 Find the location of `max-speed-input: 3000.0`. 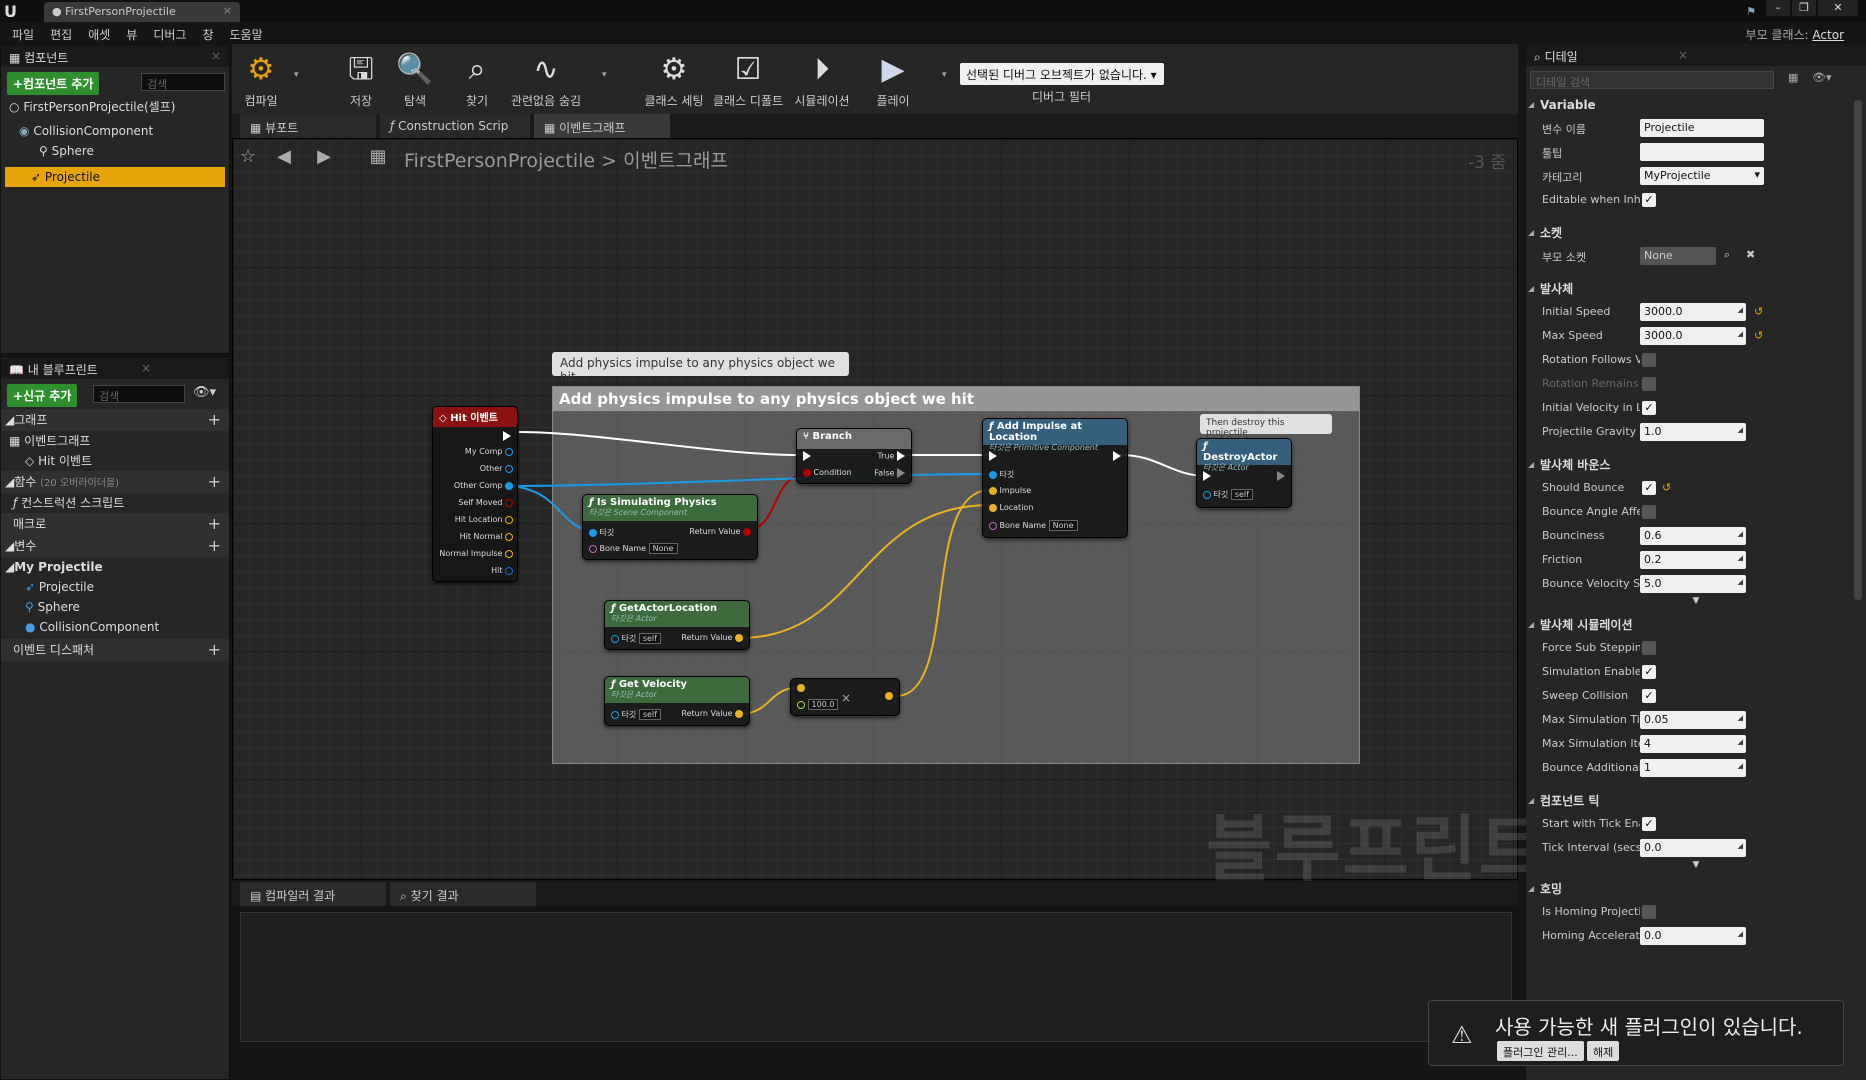

max-speed-input: 3000.0 is located at coordinates (1693, 336).